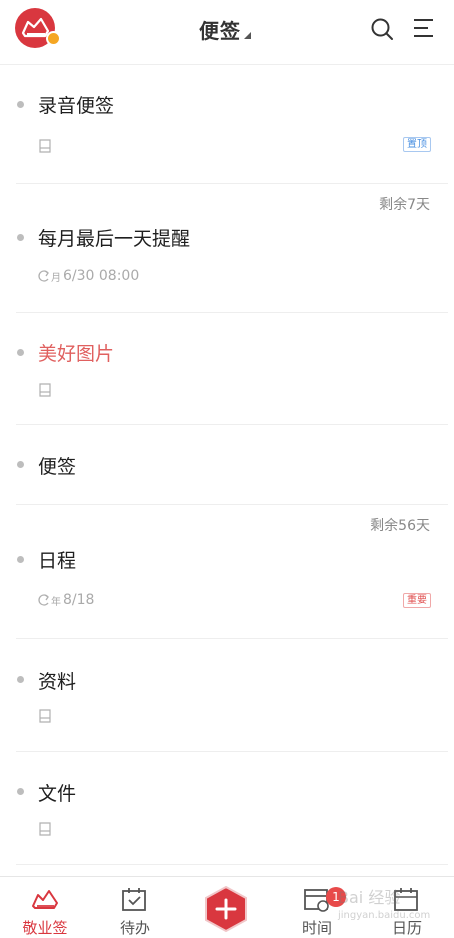  I want to click on notebook-selector: 便签, so click(225, 29).